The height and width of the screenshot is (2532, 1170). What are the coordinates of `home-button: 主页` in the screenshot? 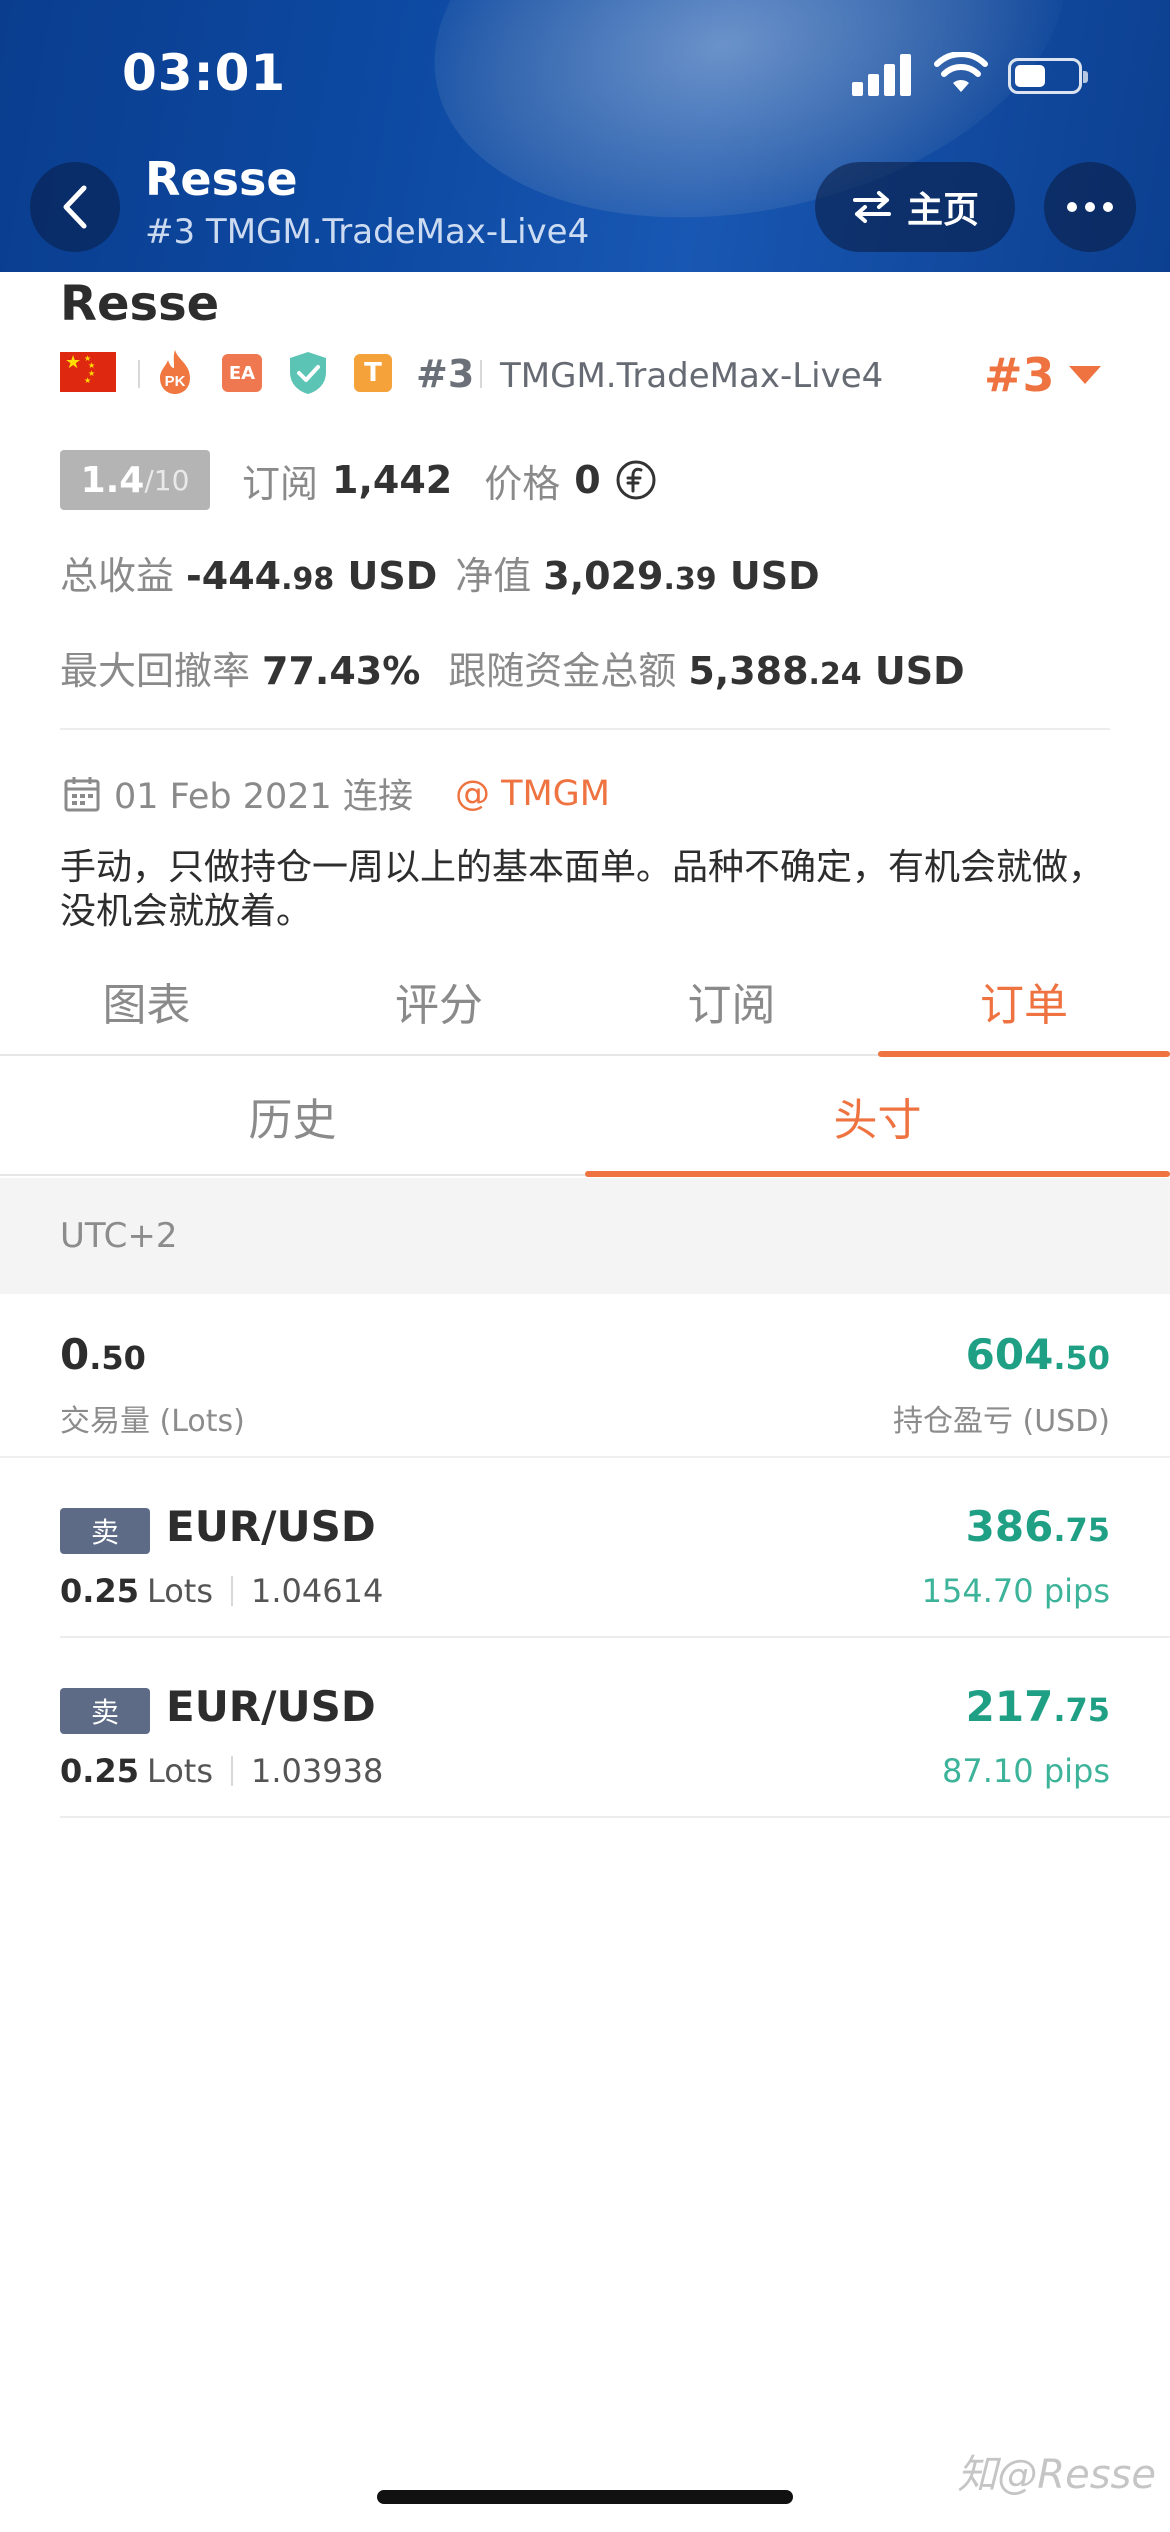 It's located at (915, 207).